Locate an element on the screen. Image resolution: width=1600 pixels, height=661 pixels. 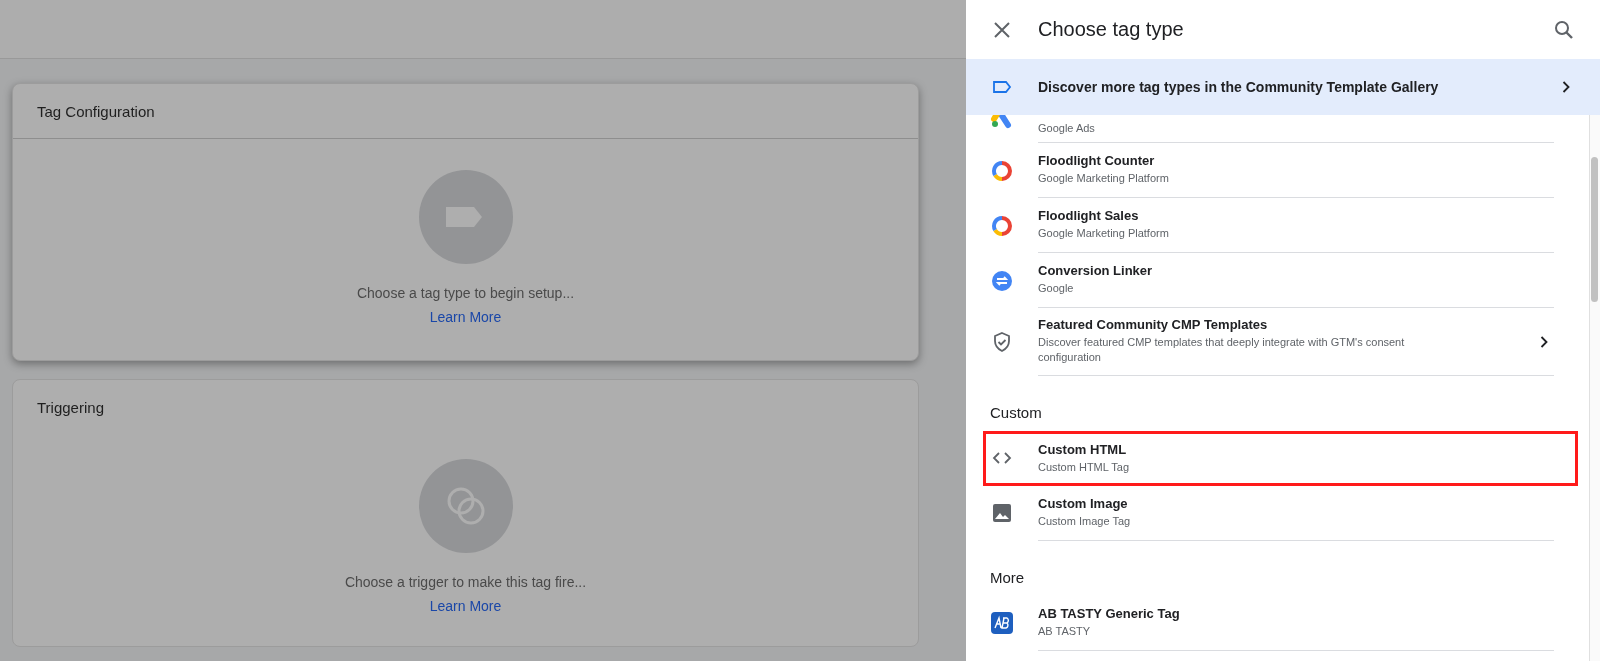
tag-icon is located at coordinates (465, 217).